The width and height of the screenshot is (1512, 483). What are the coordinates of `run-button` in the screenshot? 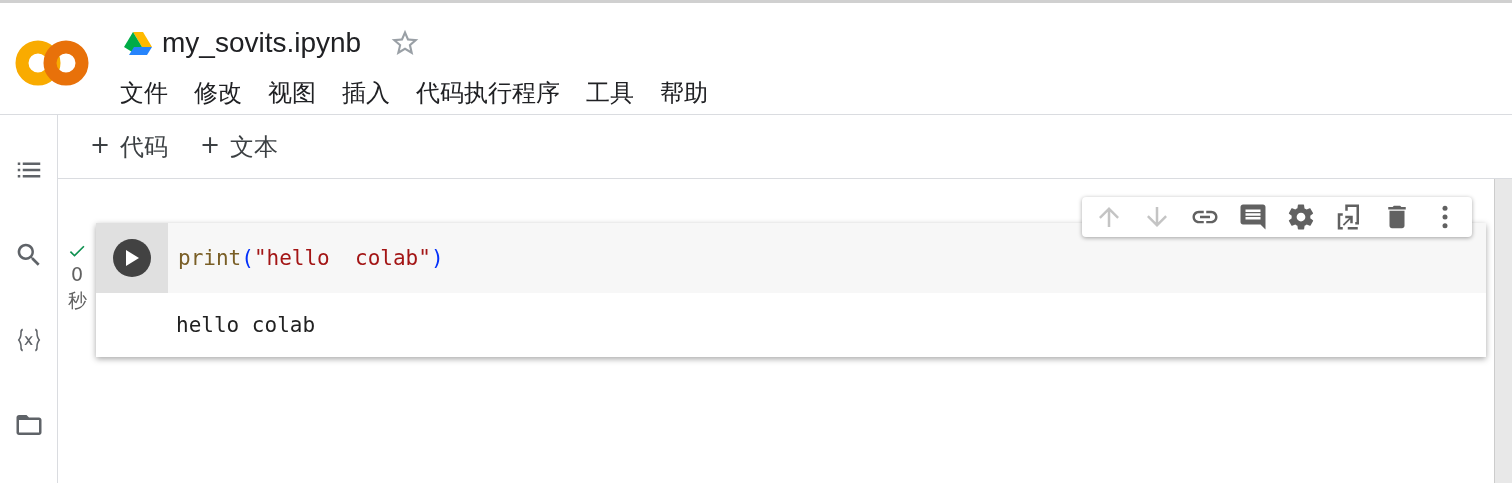 It's located at (132, 258).